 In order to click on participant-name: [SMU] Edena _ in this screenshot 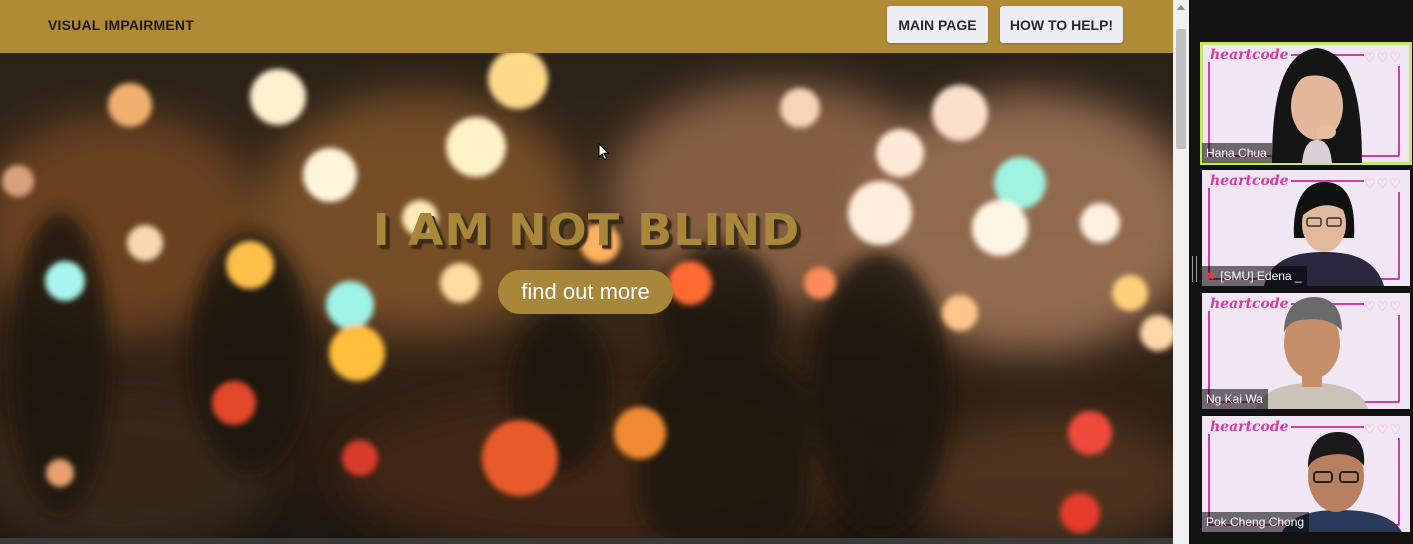, I will do `click(1261, 276)`.